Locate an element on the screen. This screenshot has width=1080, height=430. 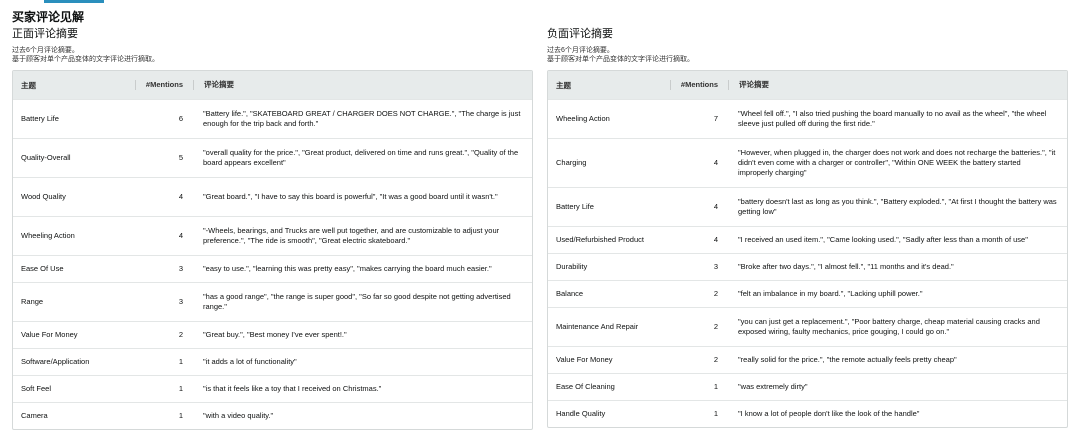
negative-panel-title: 负面评论摘要 is located at coordinates (580, 34).